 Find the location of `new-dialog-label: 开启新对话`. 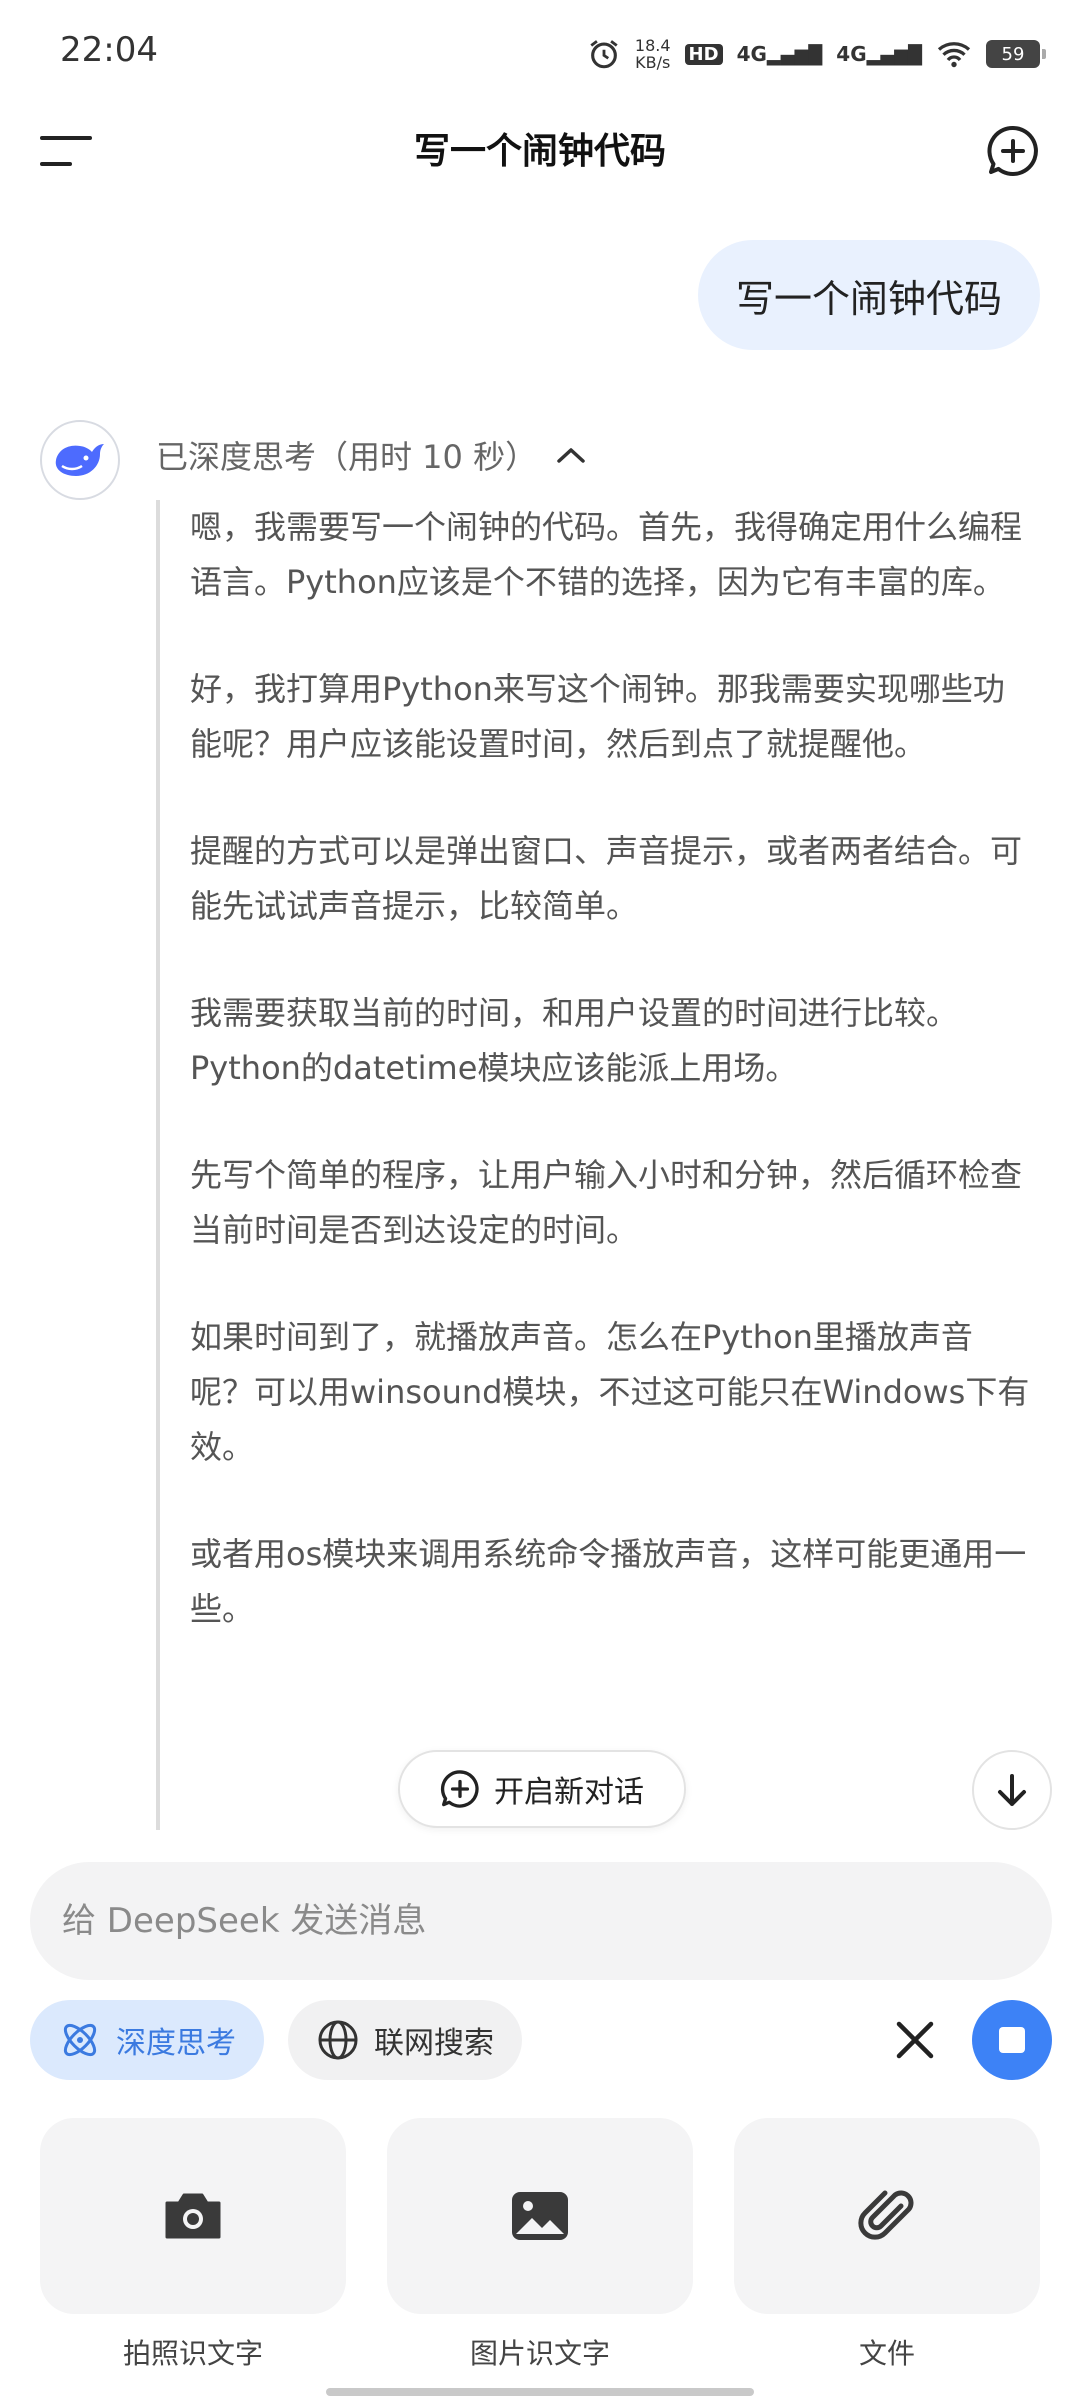

new-dialog-label: 开启新对话 is located at coordinates (569, 1792).